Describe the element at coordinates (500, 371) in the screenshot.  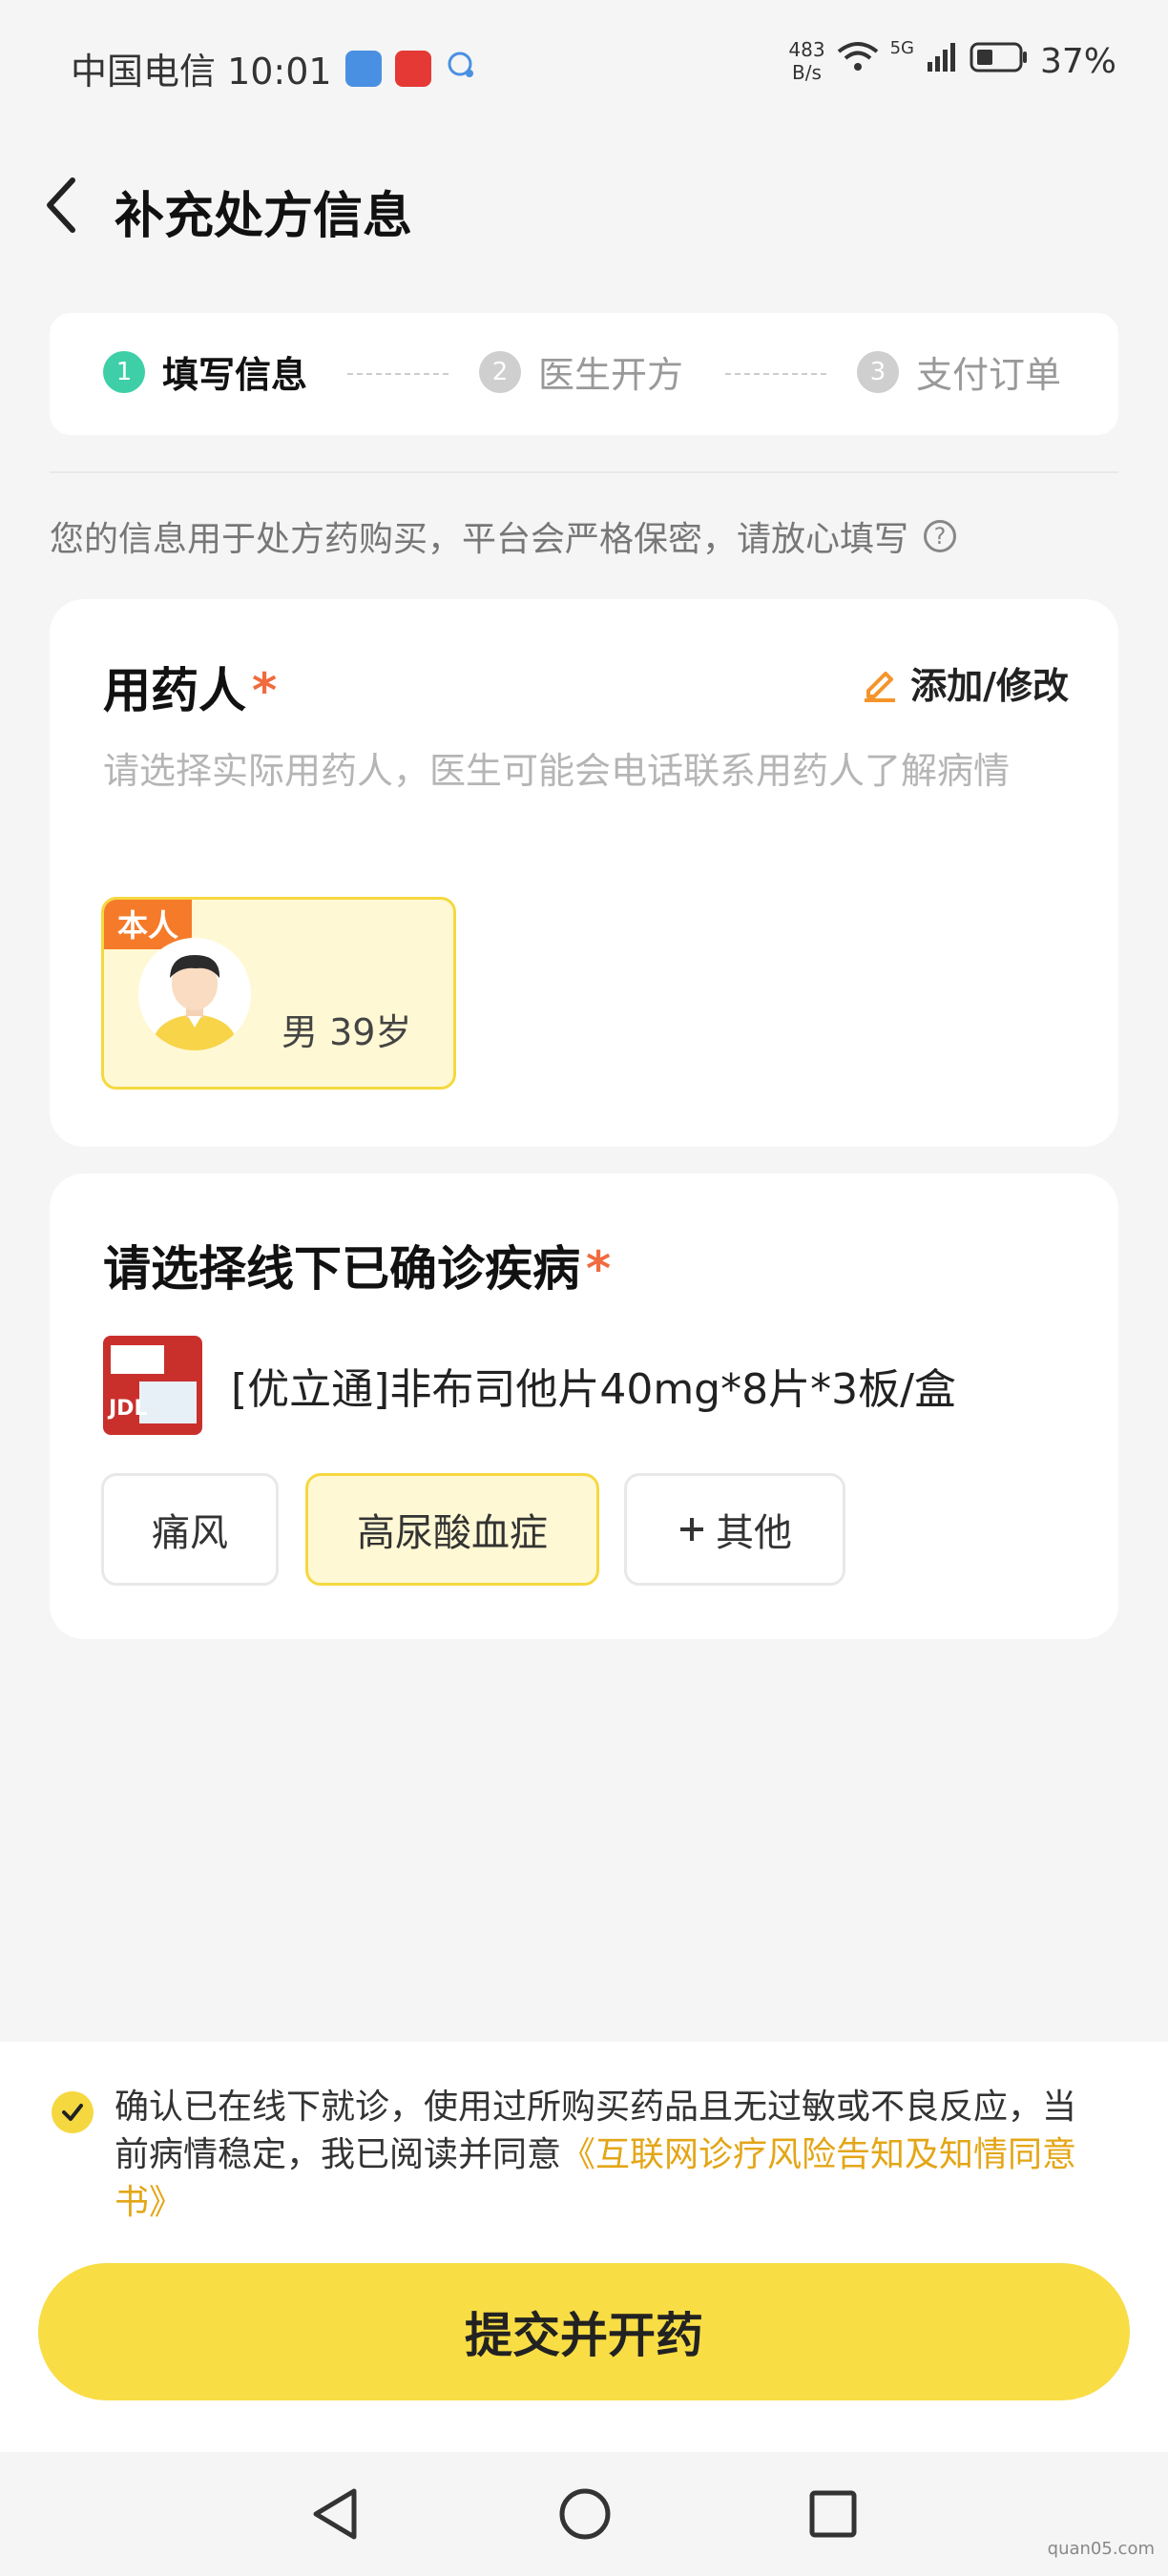
I see `step-number: 2` at that location.